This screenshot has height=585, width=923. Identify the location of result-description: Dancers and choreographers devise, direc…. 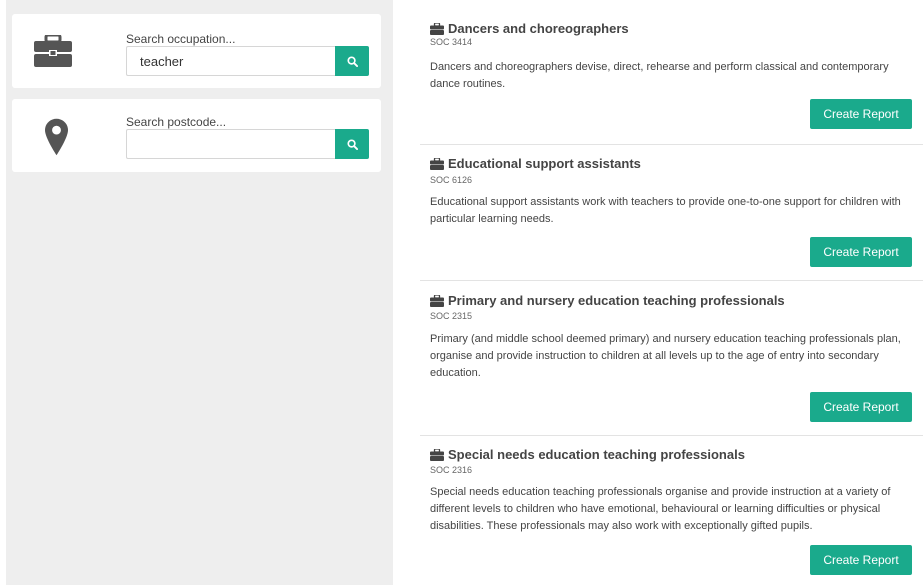
(659, 75).